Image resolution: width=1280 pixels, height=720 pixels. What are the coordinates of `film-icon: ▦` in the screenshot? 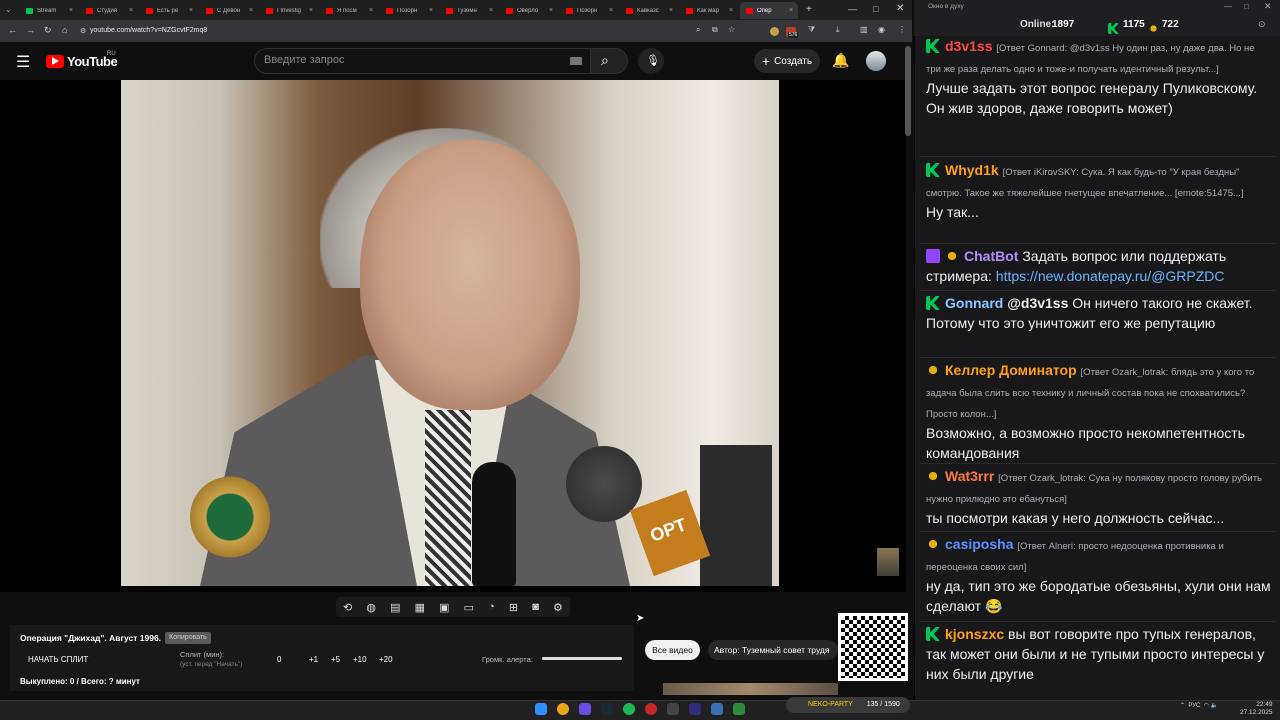 It's located at (420, 607).